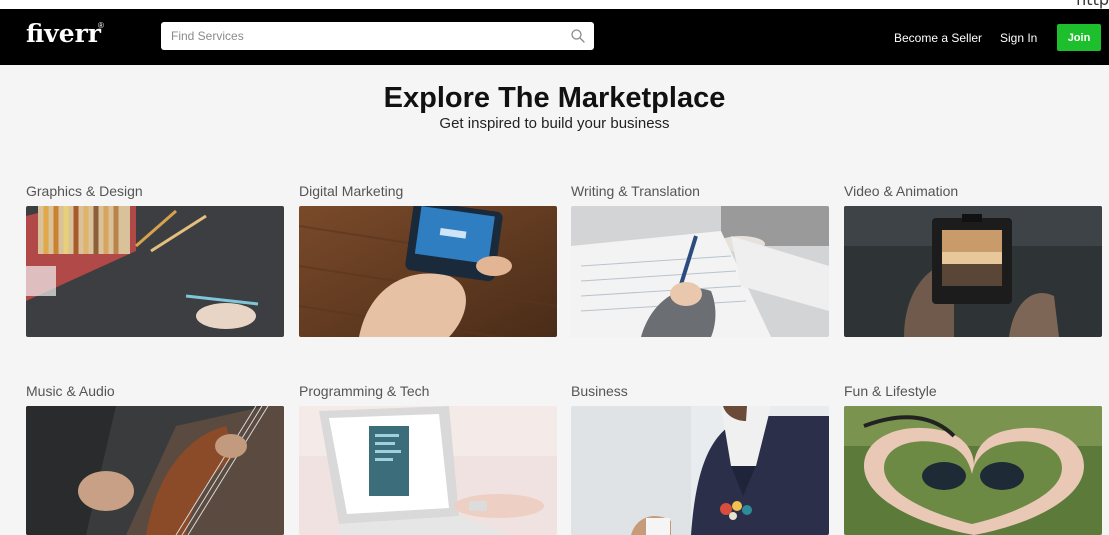 This screenshot has height=535, width=1109. Describe the element at coordinates (84, 191) in the screenshot. I see `category-title-graphics-design: Graphics & Design` at that location.